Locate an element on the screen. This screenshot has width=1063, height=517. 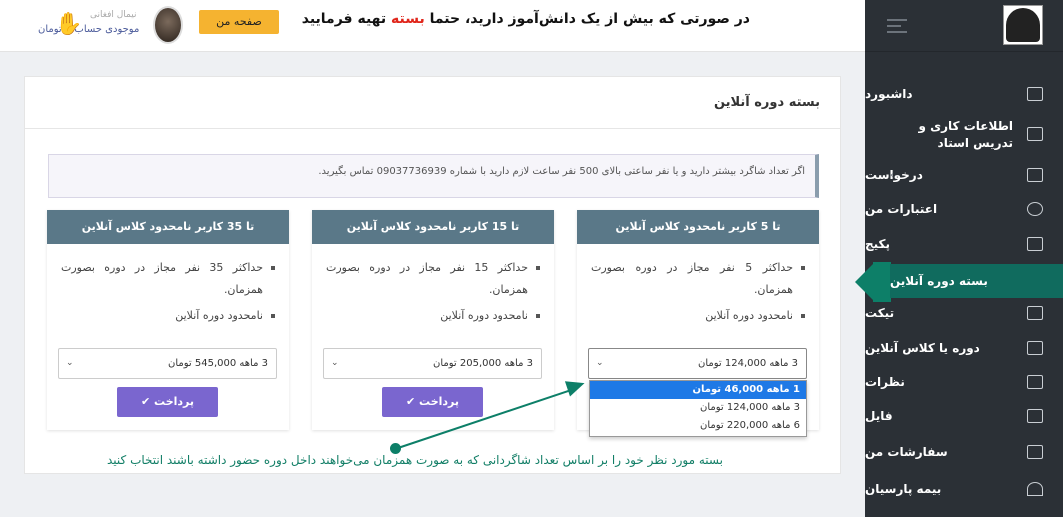
dropdown-option: 1 ماهه 46,000 تومان is located at coordinates (698, 390).